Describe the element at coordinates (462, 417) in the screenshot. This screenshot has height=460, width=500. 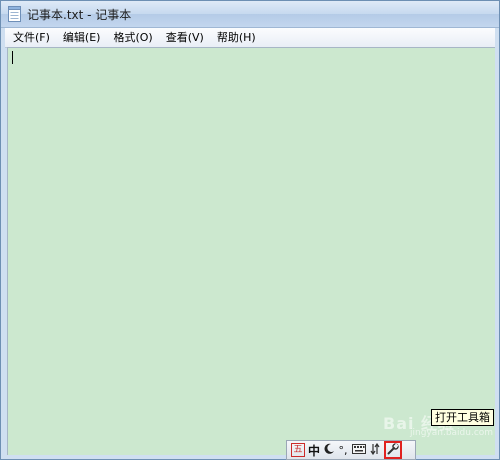
I see `tools-tooltip: 打开工具箱` at that location.